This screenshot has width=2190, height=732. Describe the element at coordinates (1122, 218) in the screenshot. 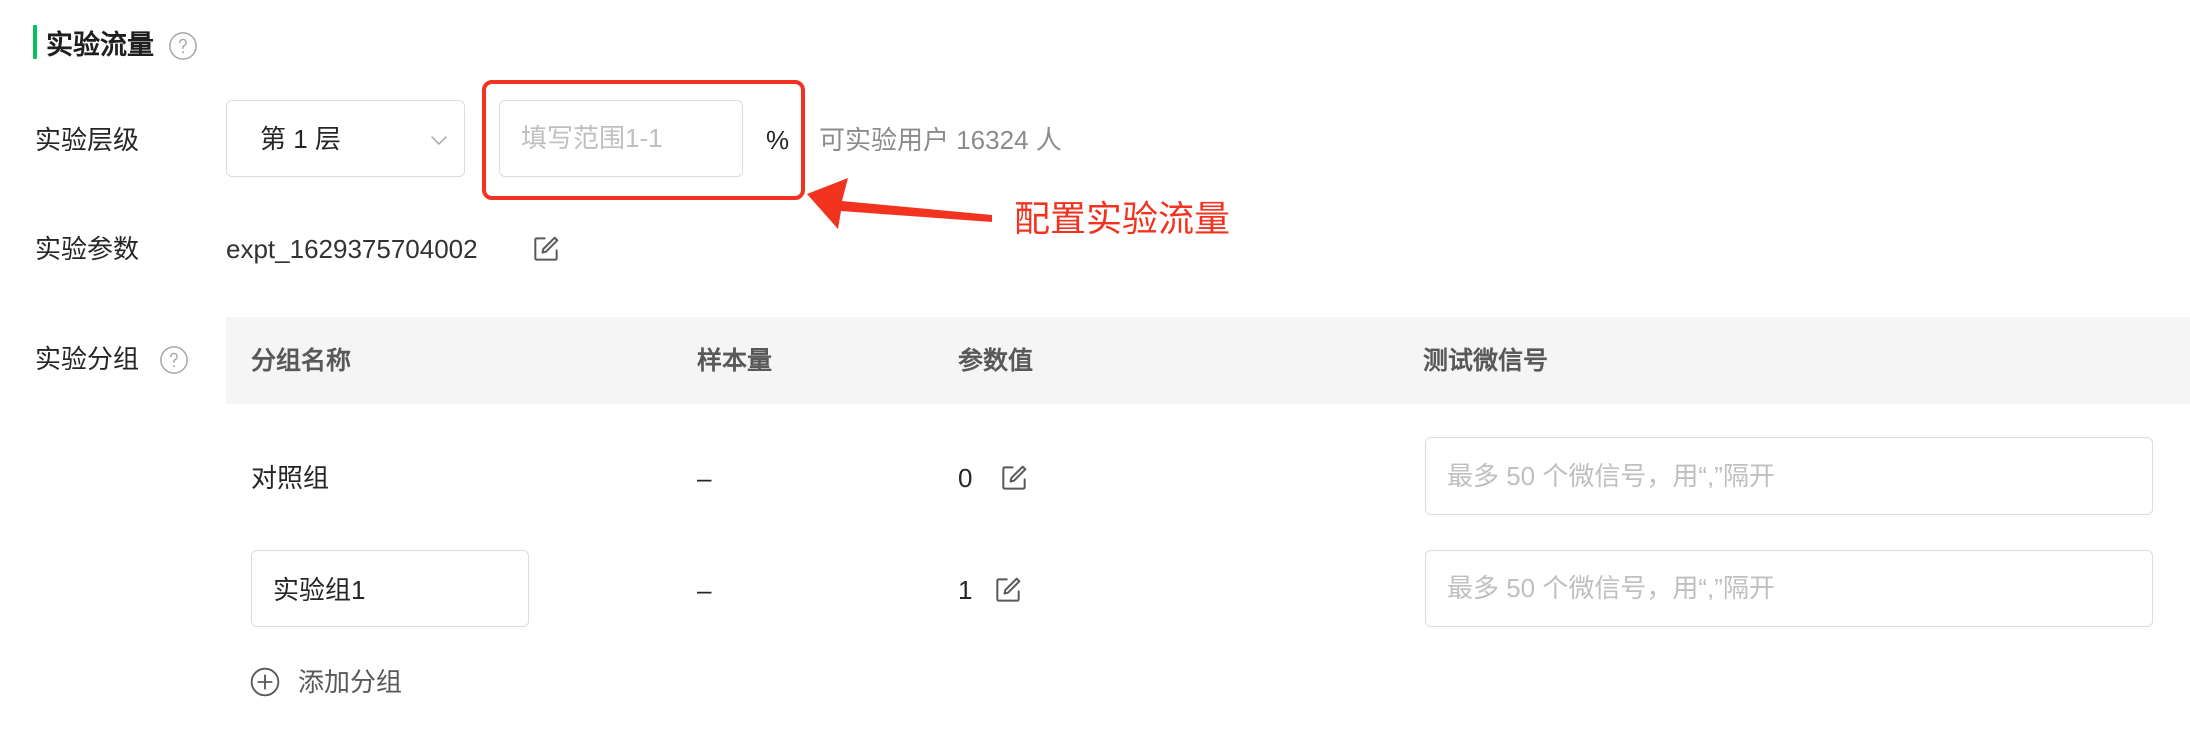

I see `annotation-text: 配置实验流量` at that location.